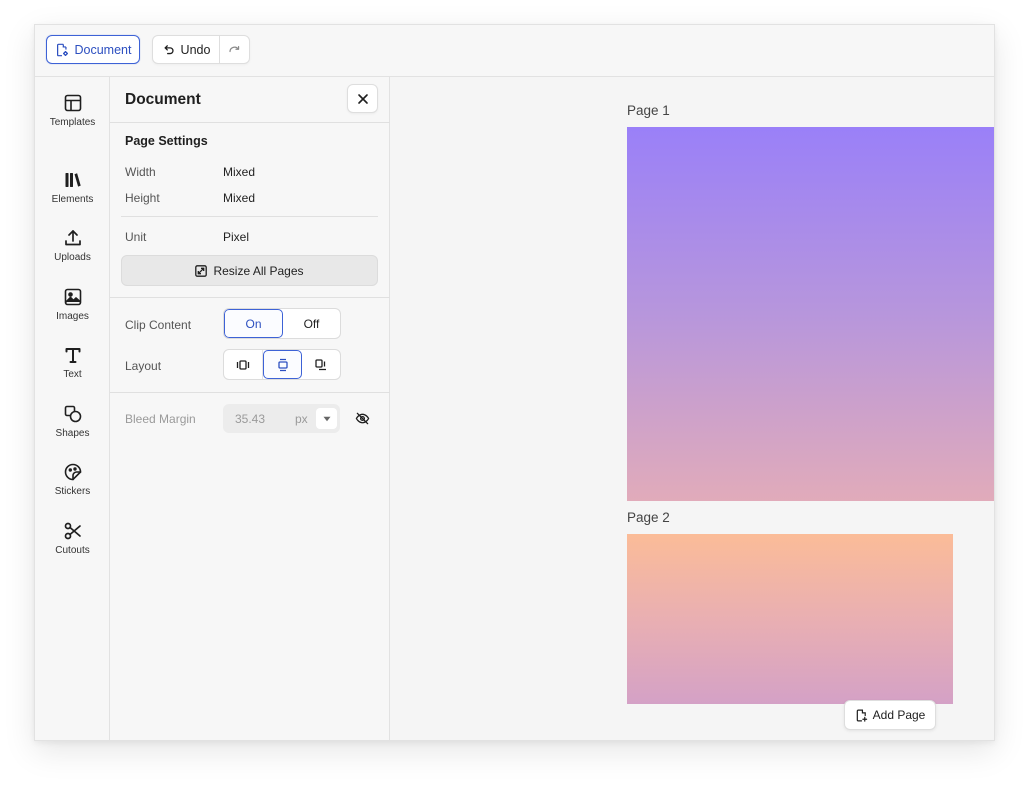 This screenshot has height=785, width=1029. I want to click on history-group: Undo, so click(201, 49).